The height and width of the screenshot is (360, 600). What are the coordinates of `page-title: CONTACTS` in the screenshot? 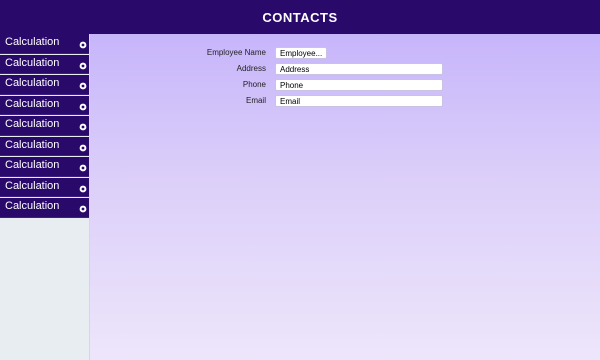 It's located at (300, 17).